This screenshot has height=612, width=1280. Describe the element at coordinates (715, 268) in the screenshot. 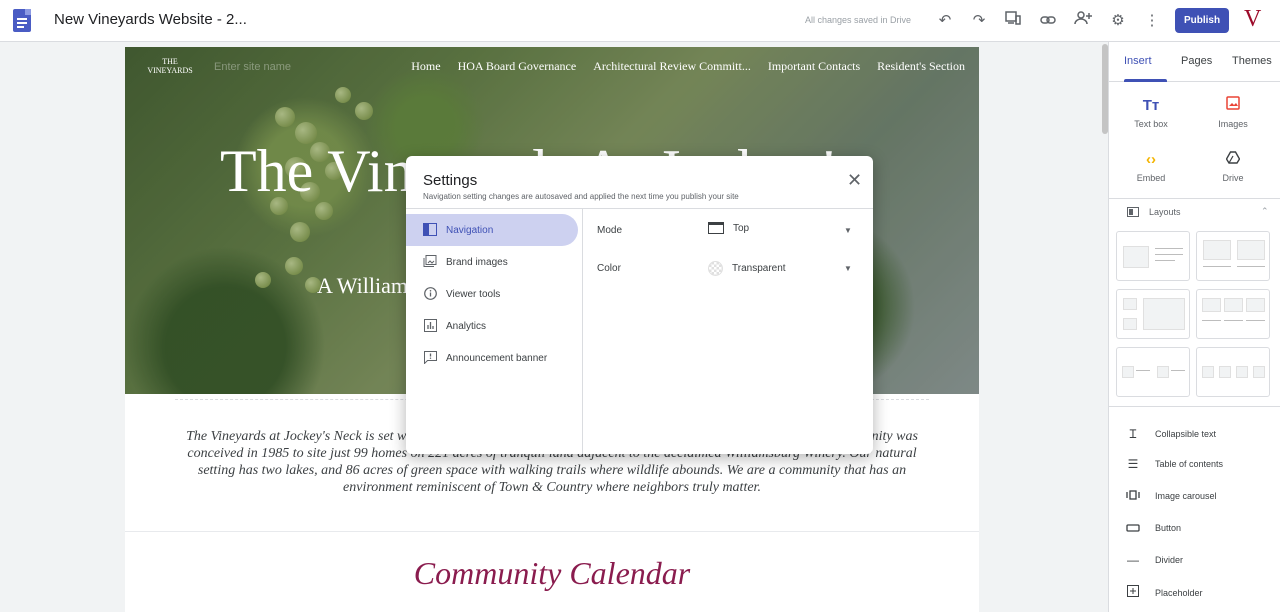

I see `transparent-swatch-icon` at that location.